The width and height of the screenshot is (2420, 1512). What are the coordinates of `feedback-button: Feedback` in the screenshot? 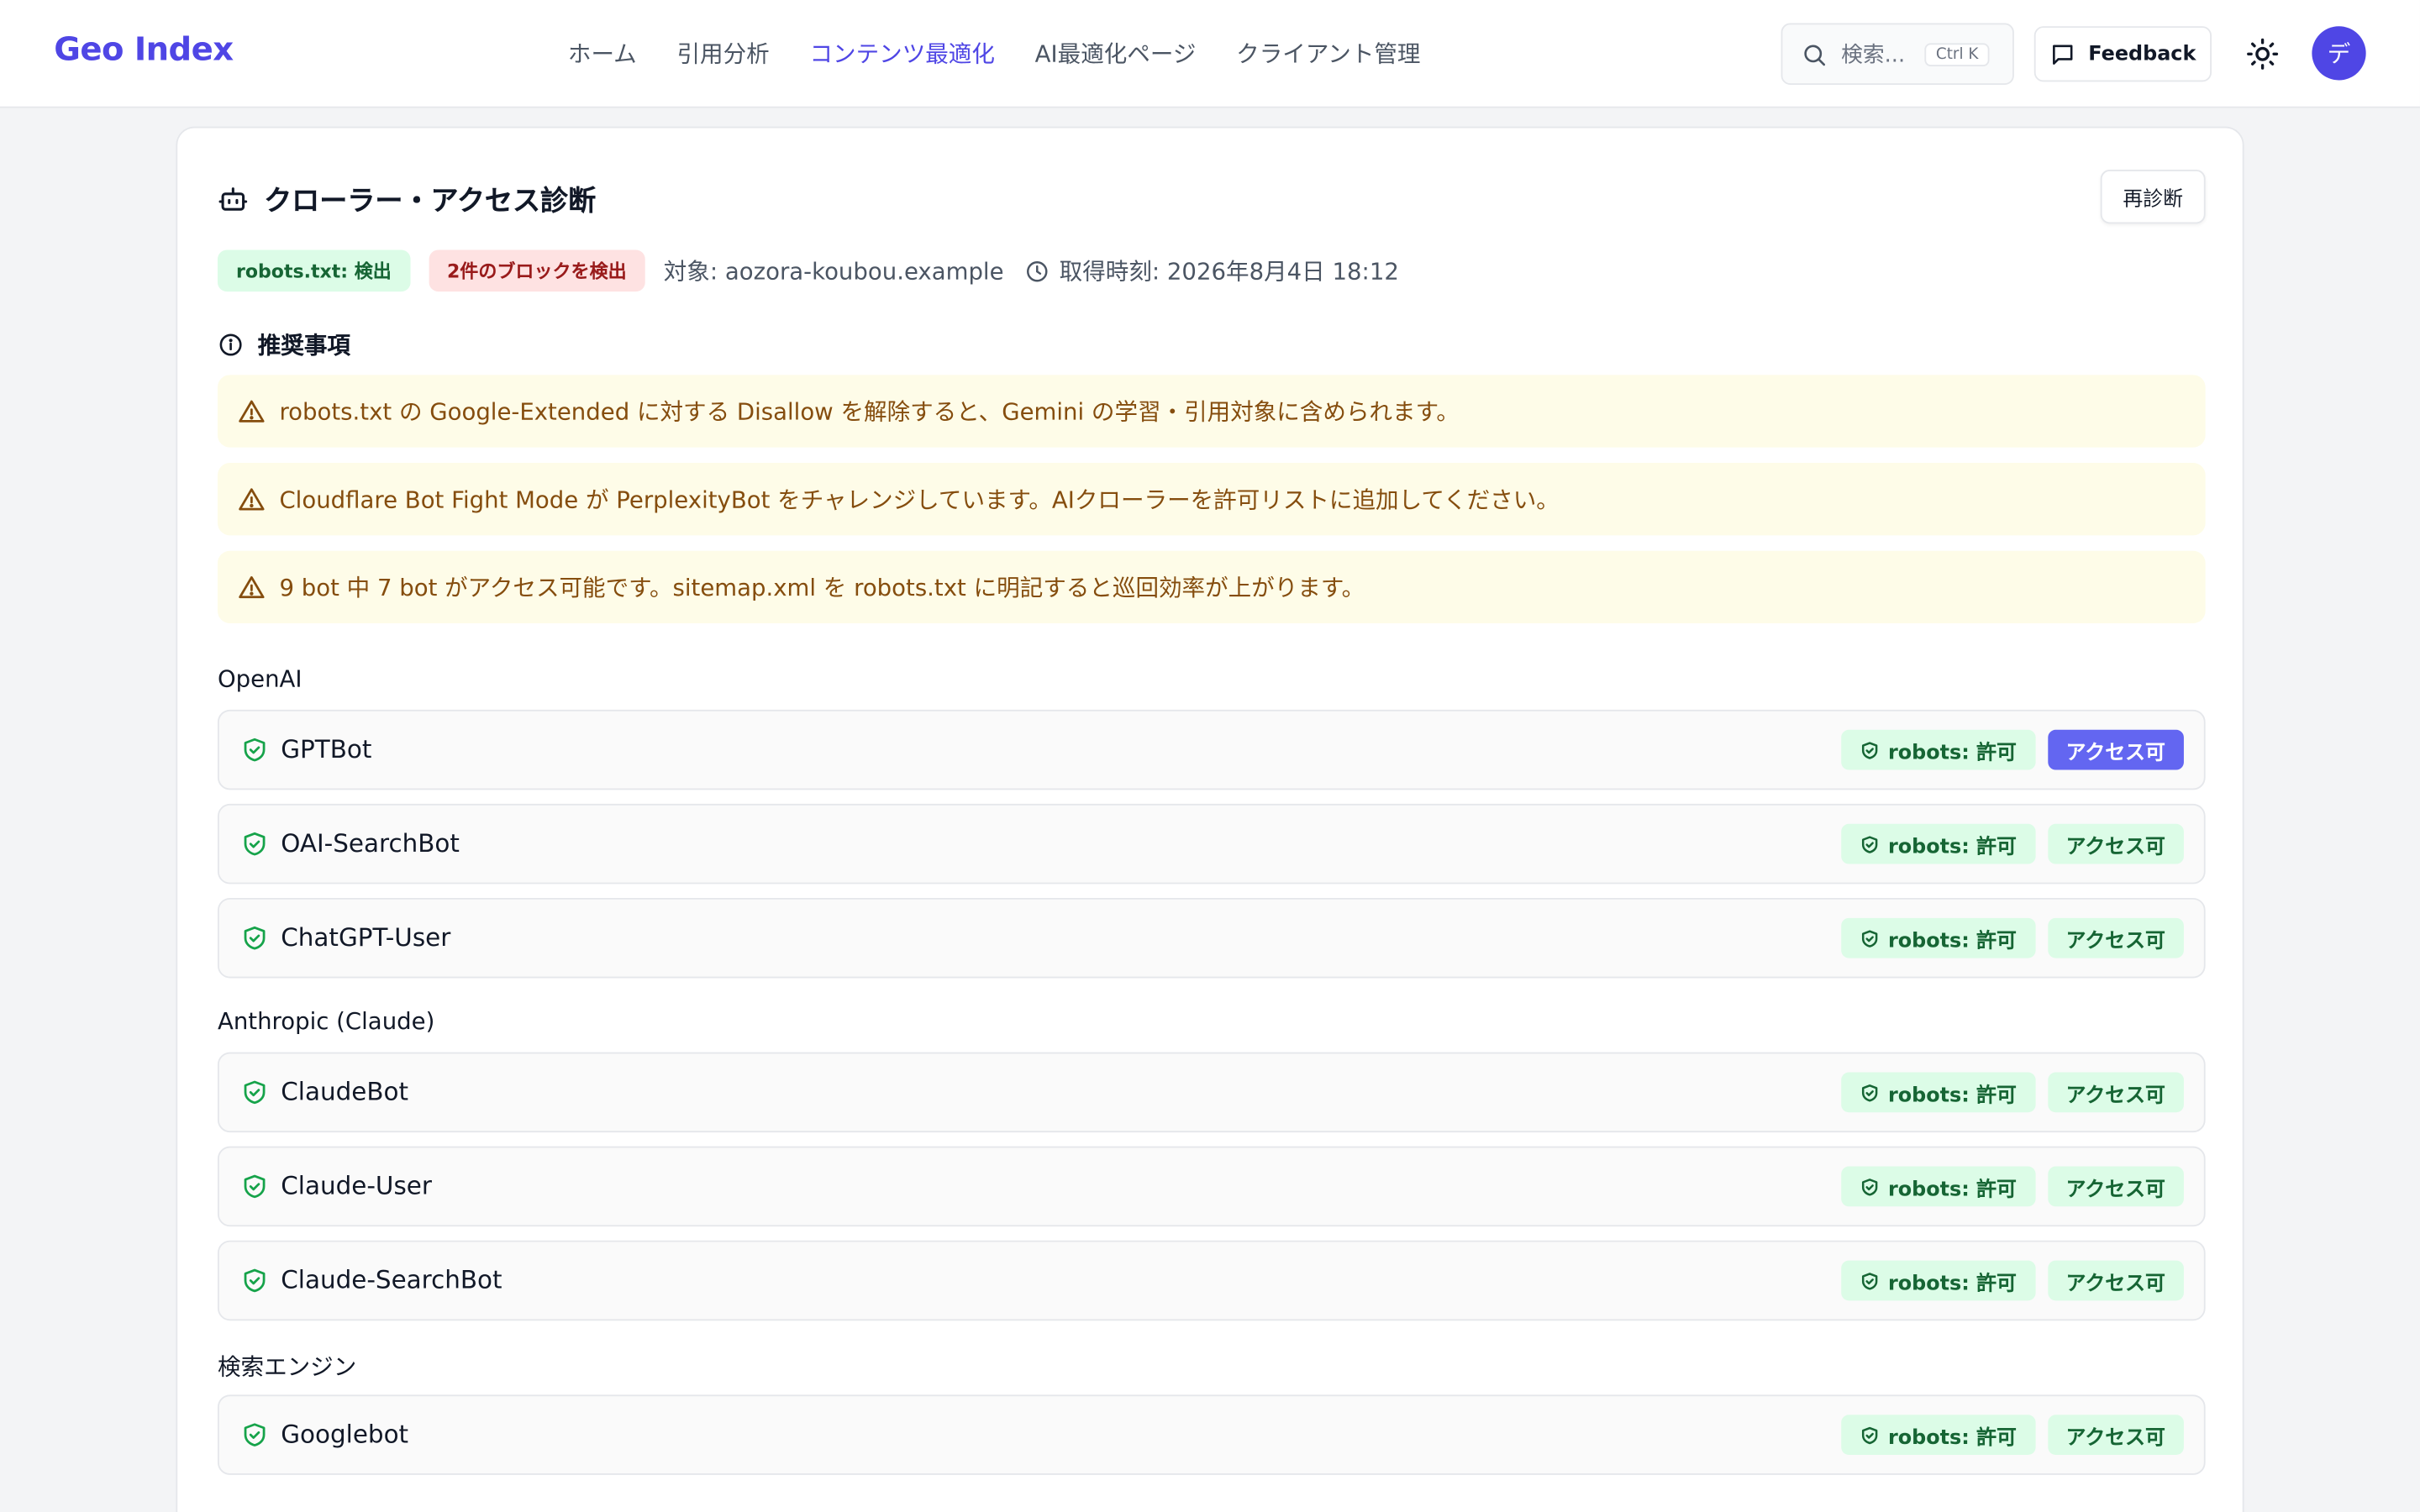 It's located at (2122, 54).